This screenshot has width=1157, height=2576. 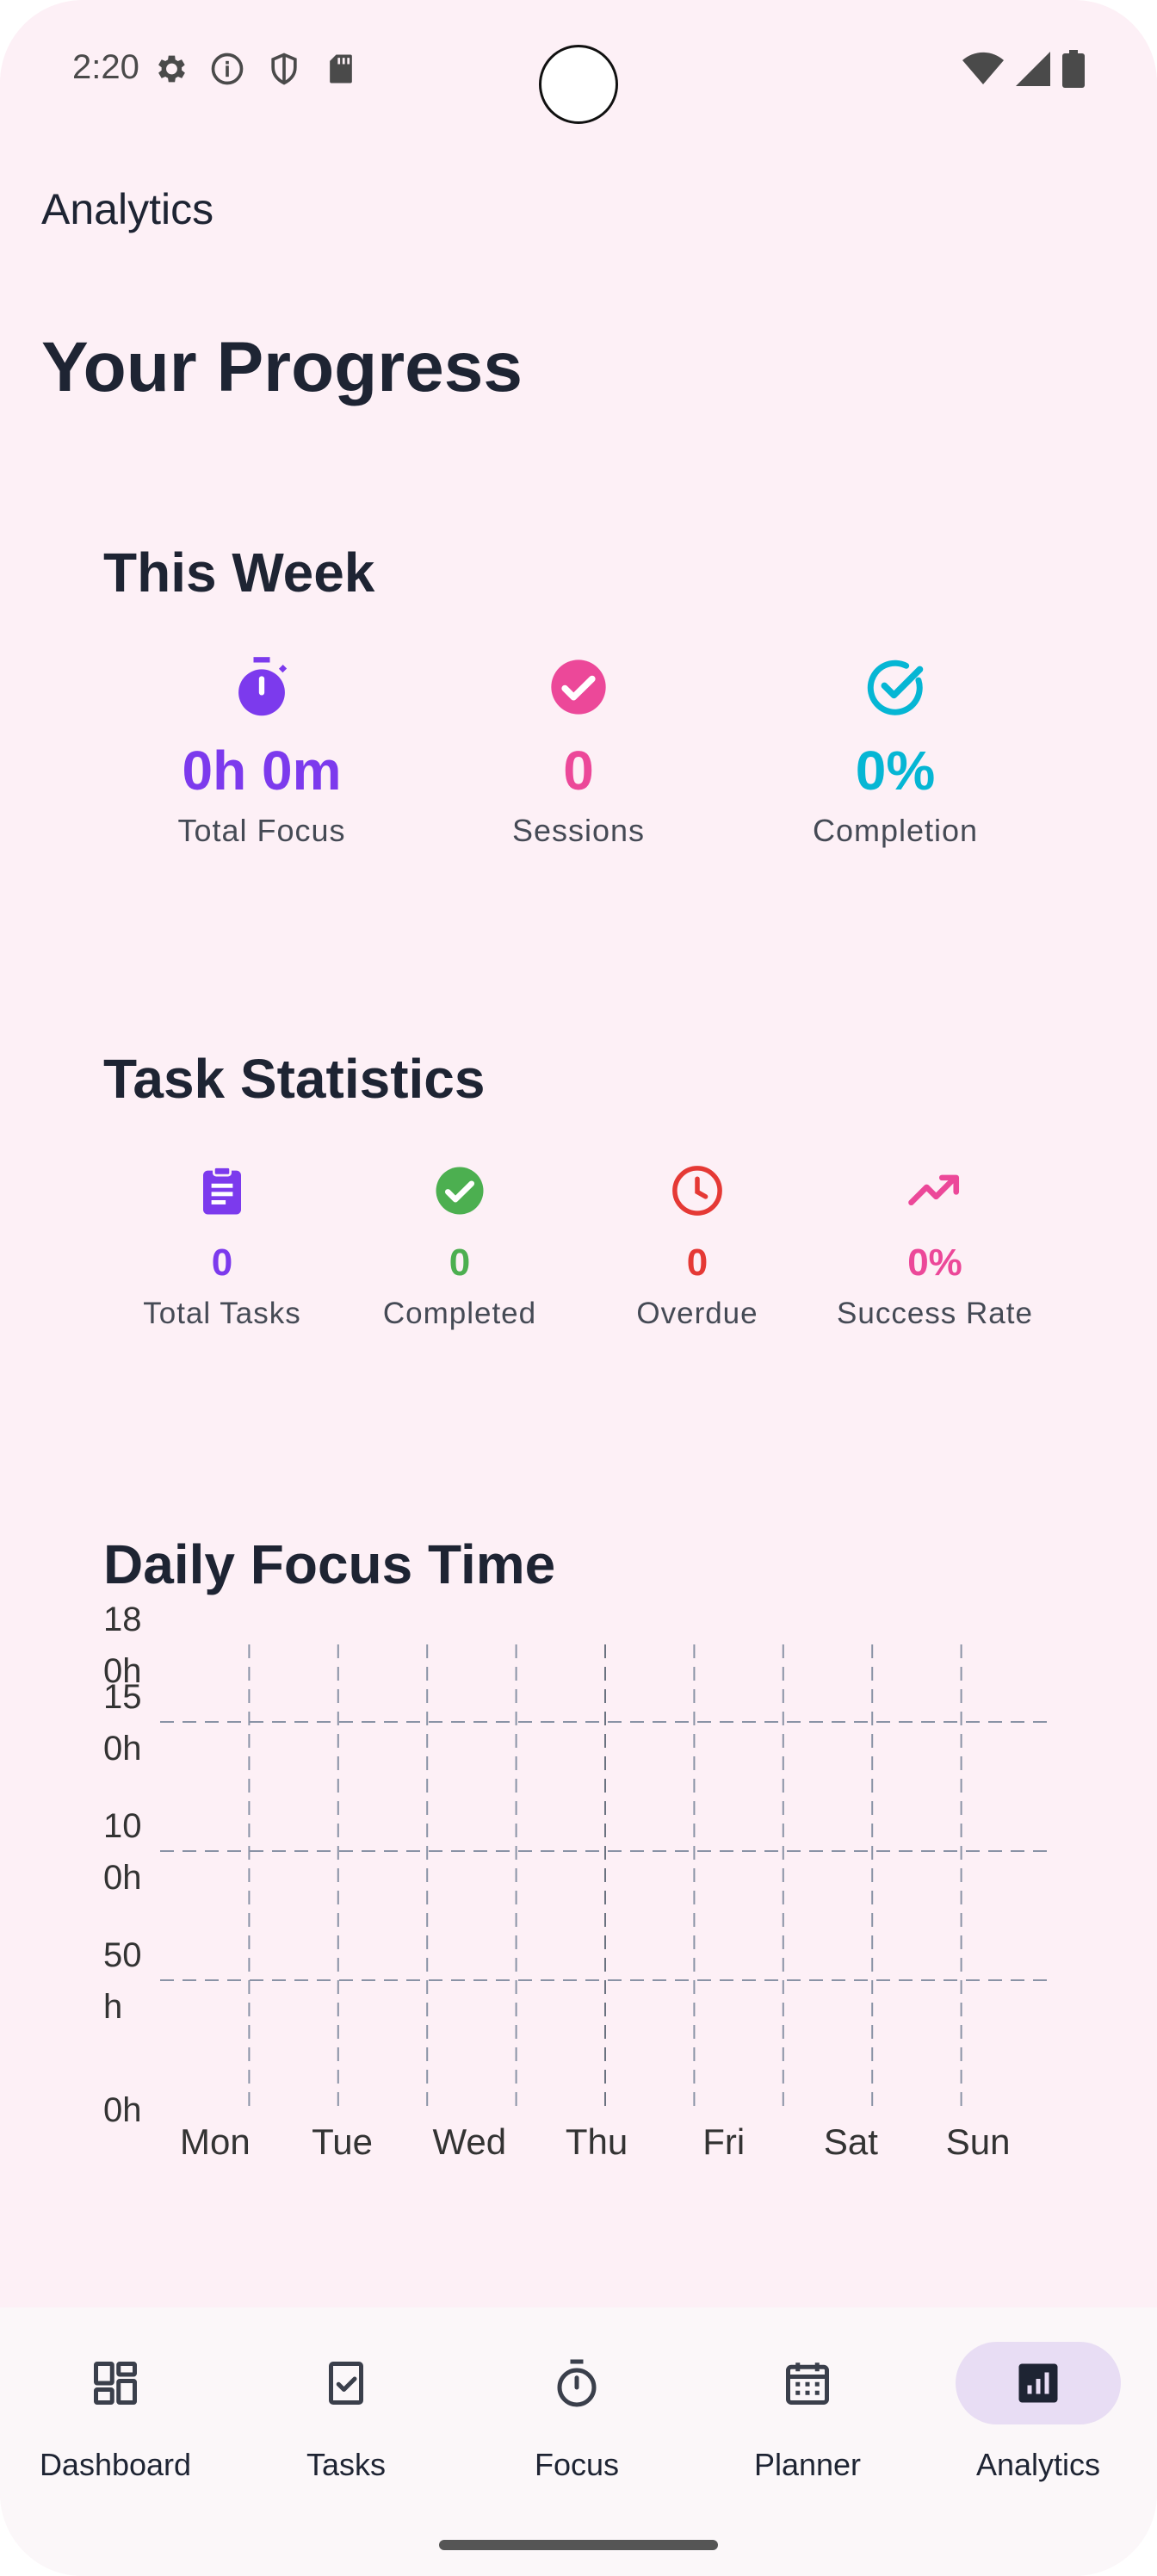 I want to click on completed-value: 0, so click(x=460, y=1263).